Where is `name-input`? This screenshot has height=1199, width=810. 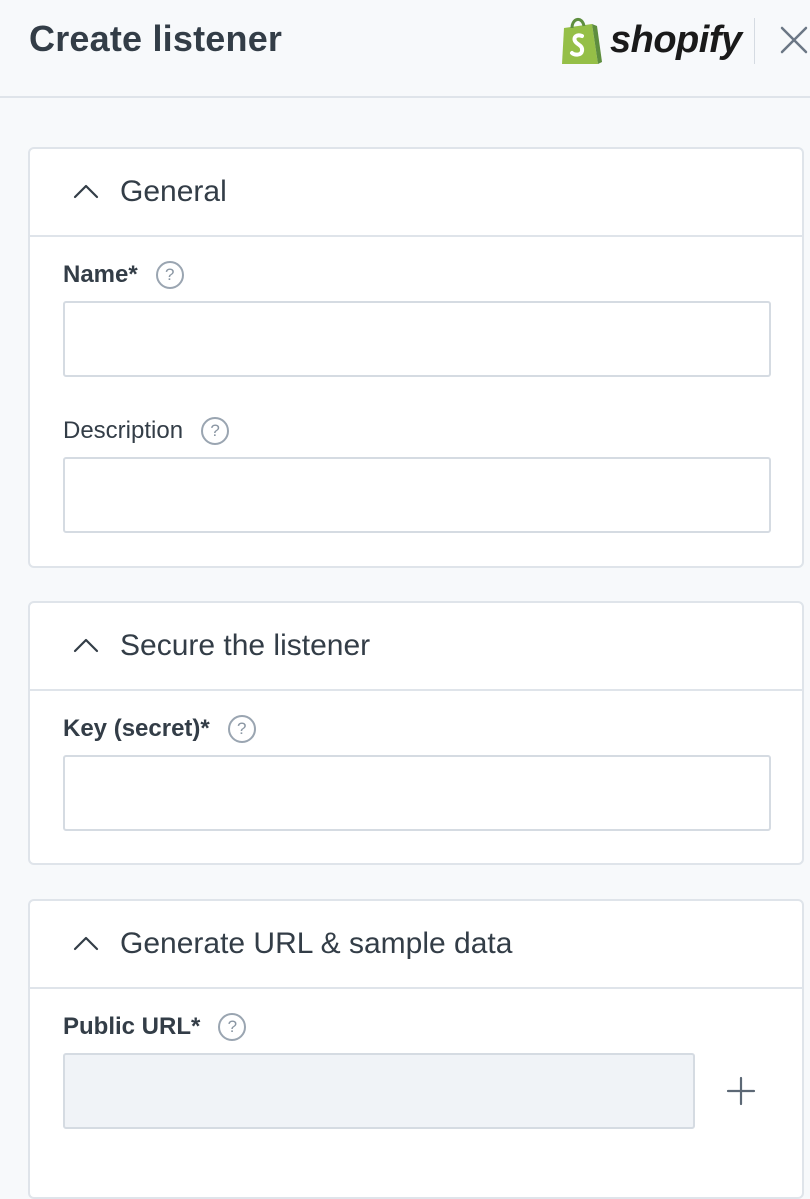
name-input is located at coordinates (417, 339).